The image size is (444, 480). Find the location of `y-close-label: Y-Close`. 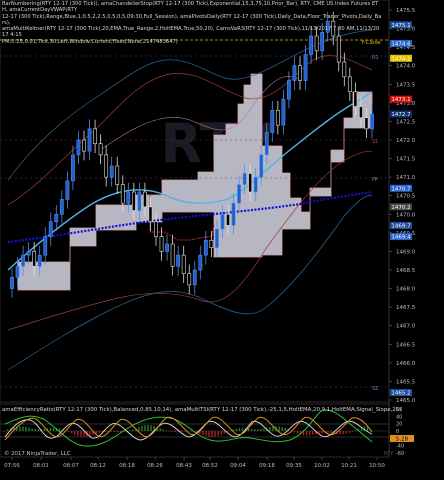

y-close-label: Y-Close is located at coordinates (370, 43).